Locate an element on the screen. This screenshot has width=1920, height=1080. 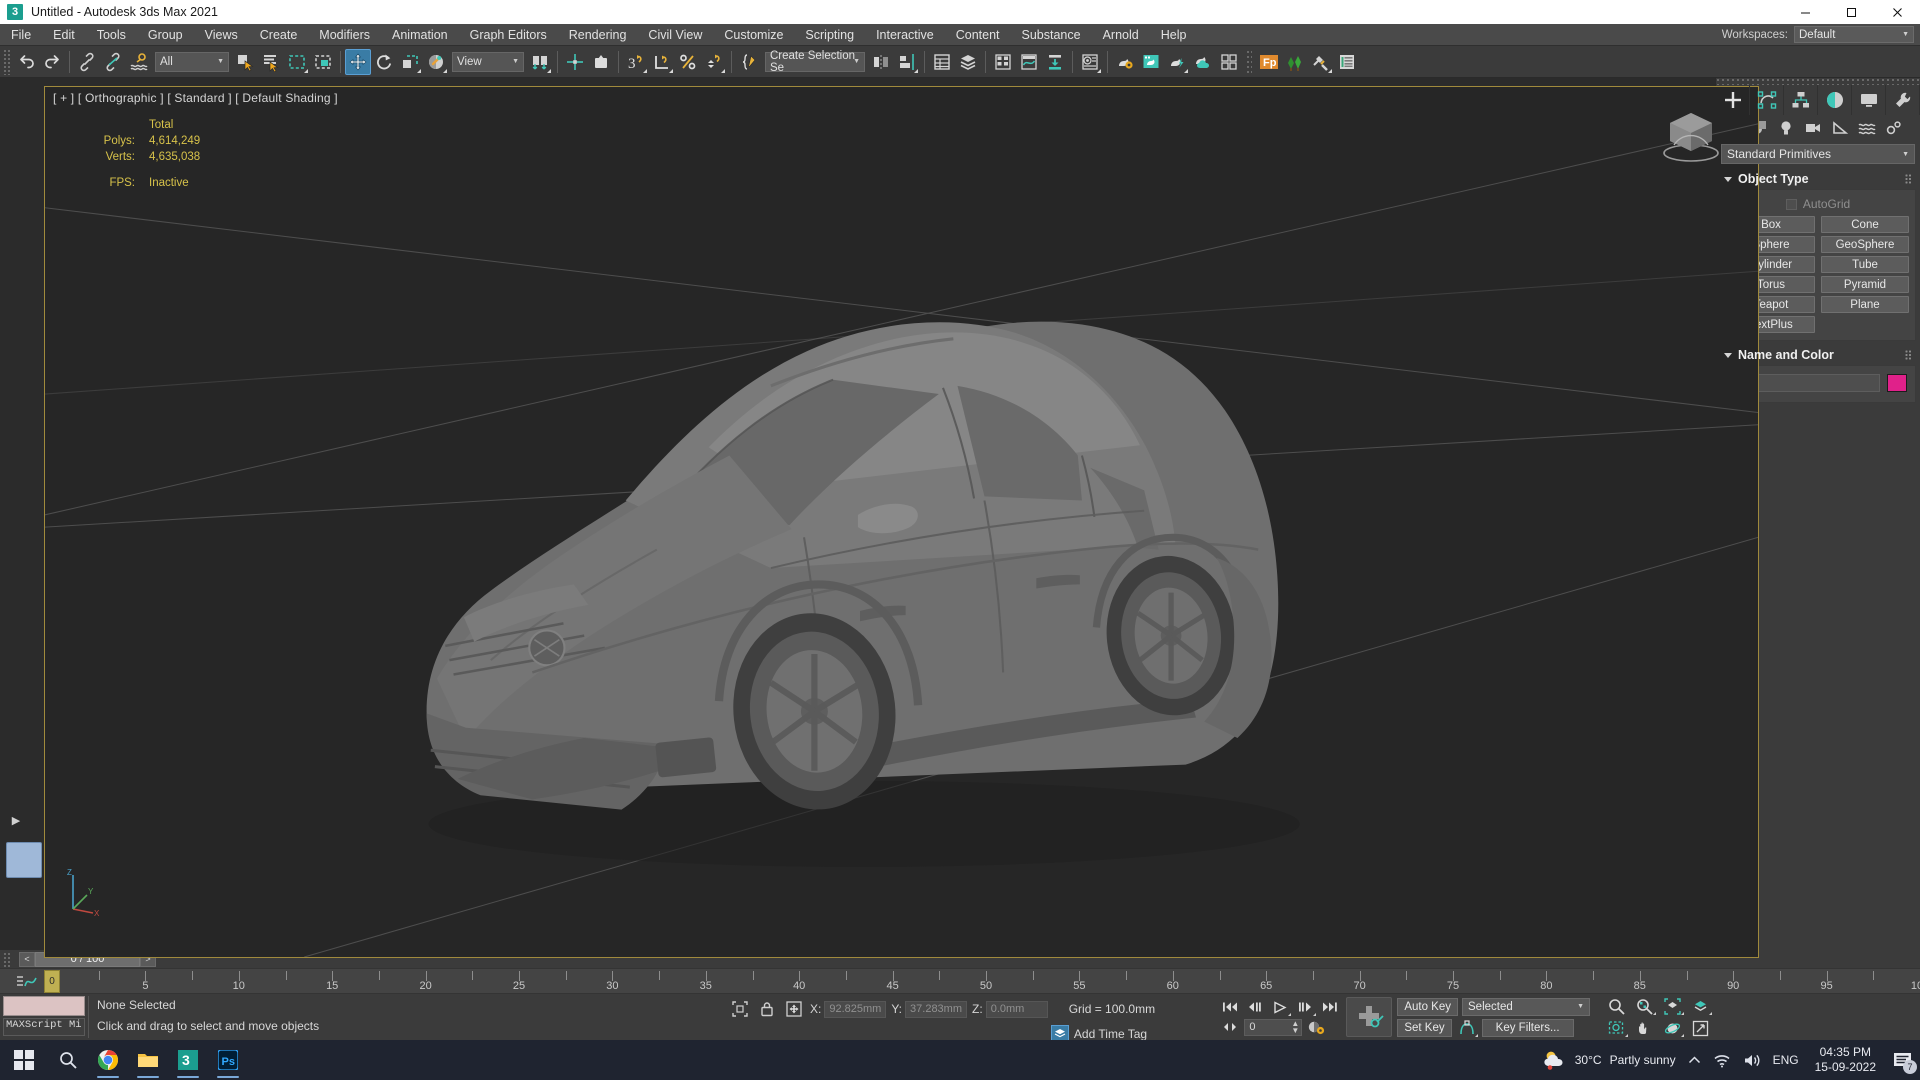
object-type-header: Object Type is located at coordinates (1818, 179).